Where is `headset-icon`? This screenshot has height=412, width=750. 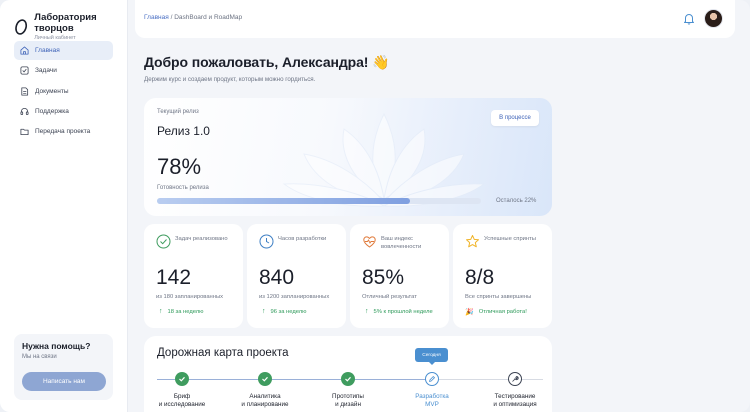
headset-icon is located at coordinates (24, 111).